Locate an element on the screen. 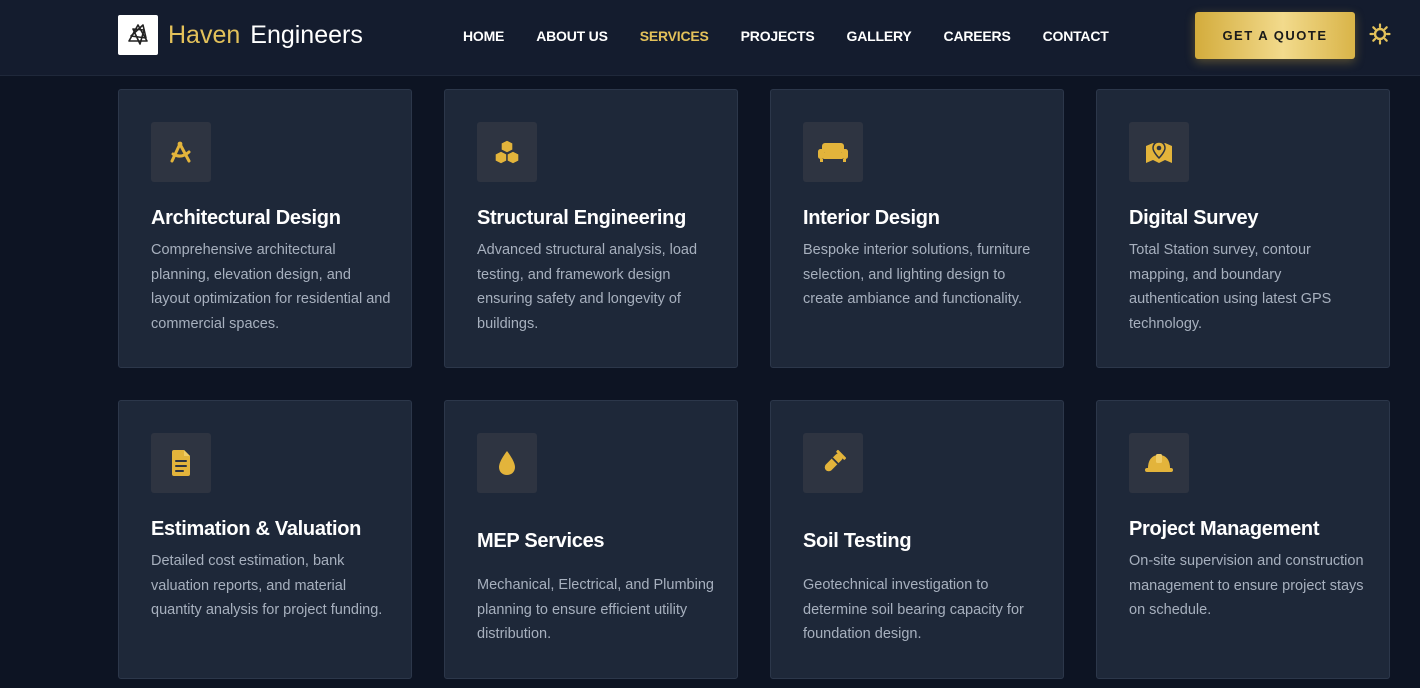 Image resolution: width=1420 pixels, height=688 pixels. compass-drafting-icon is located at coordinates (181, 152).